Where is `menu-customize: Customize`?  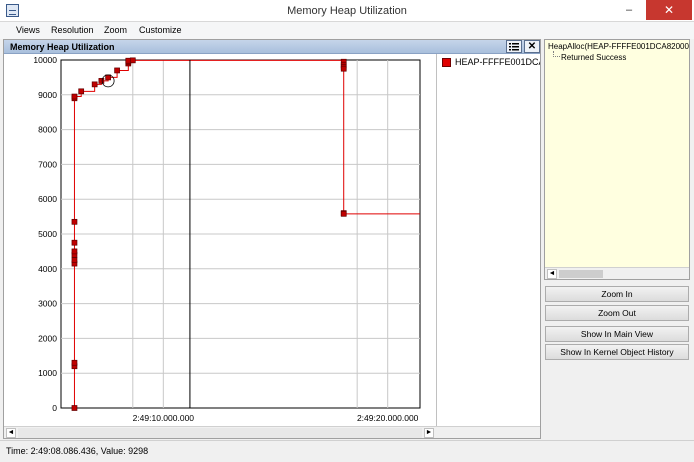
menu-customize: Customize is located at coordinates (160, 30).